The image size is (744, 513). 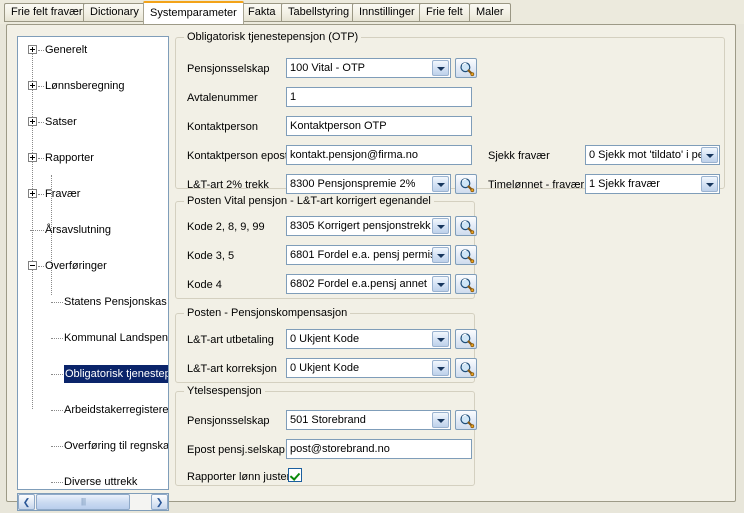 What do you see at coordinates (159, 502) in the screenshot?
I see `scroll-right-button: ❯` at bounding box center [159, 502].